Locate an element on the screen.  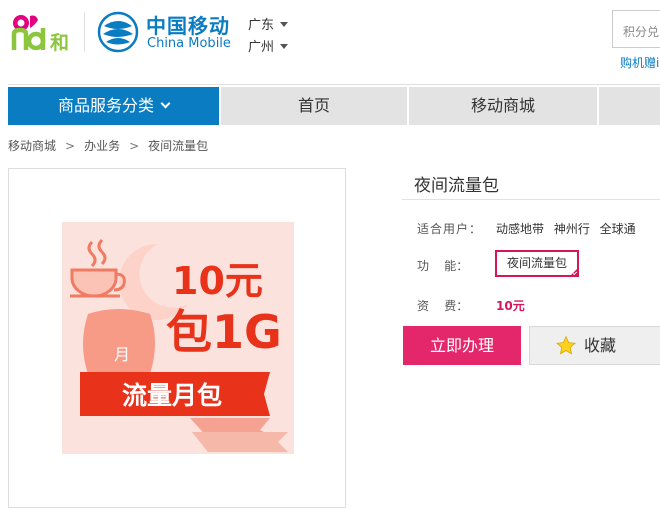
breadcrumb: 移动商城 > 办业务 > 夜间流量包 is located at coordinates (108, 145).